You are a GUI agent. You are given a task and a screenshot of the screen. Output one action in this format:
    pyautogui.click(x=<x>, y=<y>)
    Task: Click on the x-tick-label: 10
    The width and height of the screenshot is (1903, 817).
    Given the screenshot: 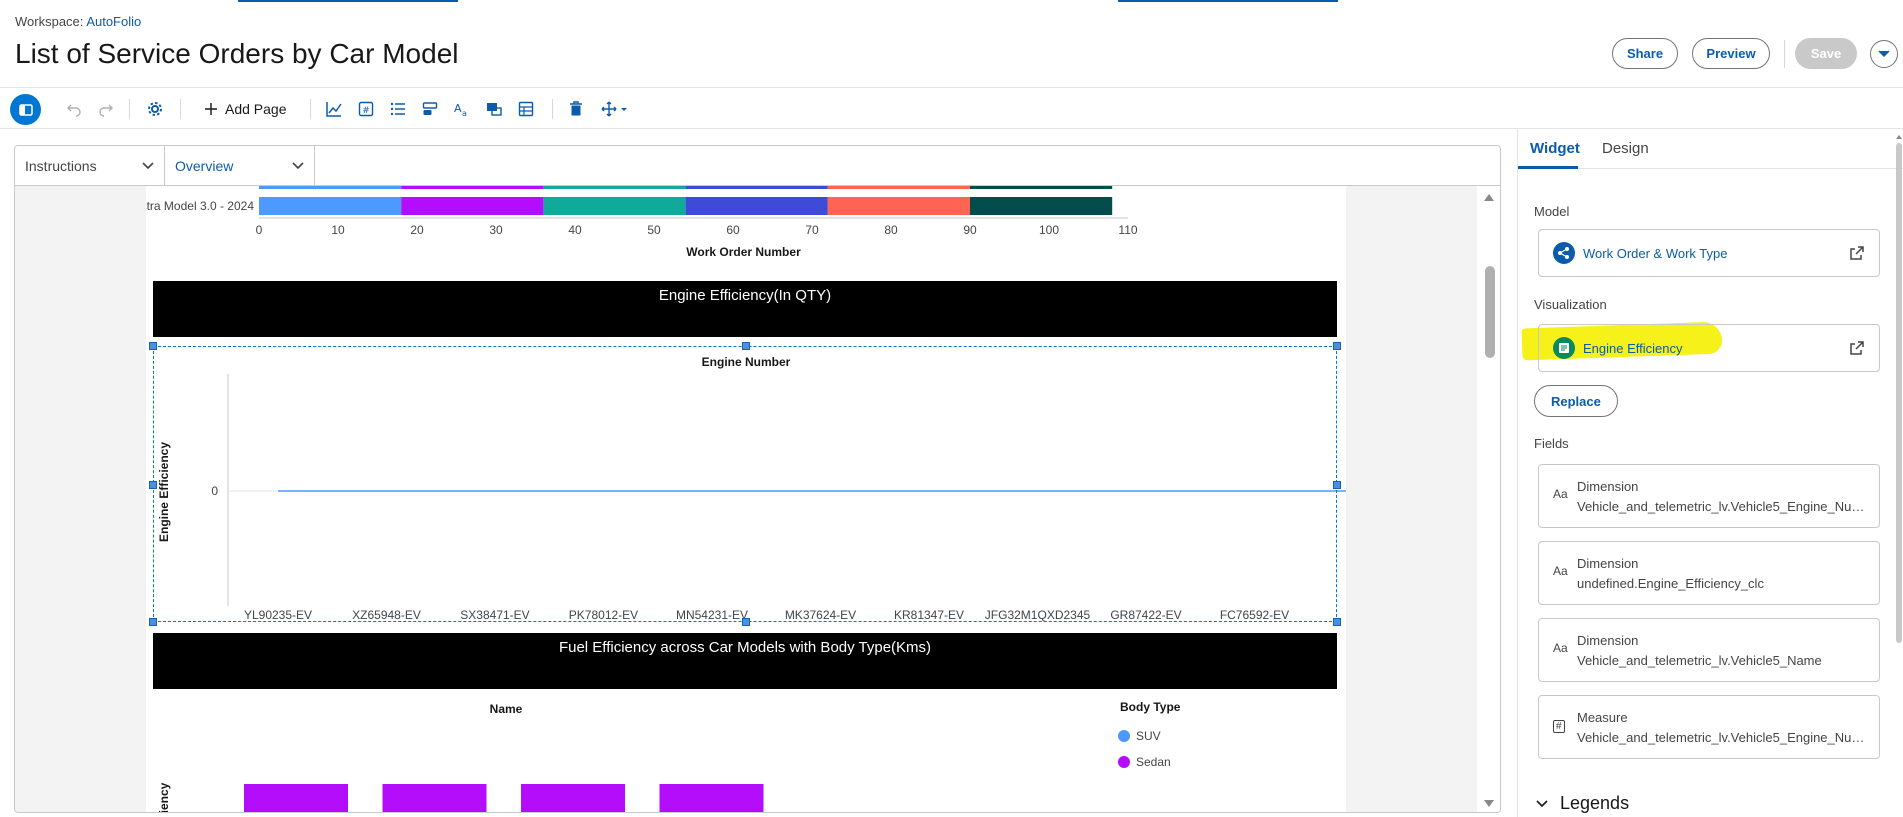 What is the action you would take?
    pyautogui.click(x=338, y=230)
    